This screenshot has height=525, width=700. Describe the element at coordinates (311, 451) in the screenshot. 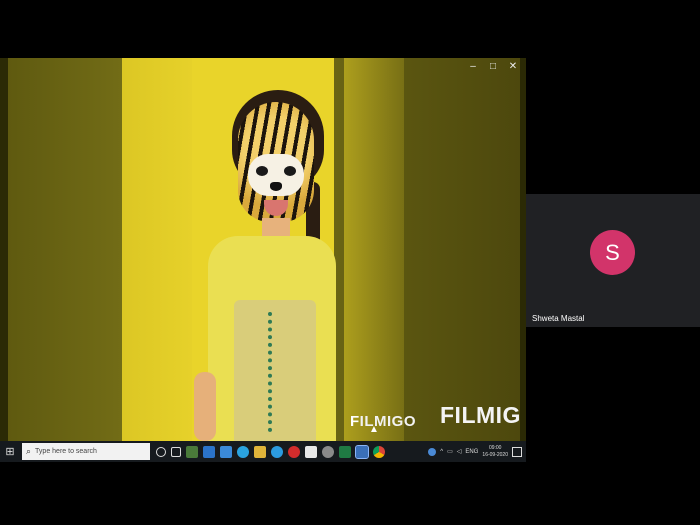

I see `store-app-icon` at that location.